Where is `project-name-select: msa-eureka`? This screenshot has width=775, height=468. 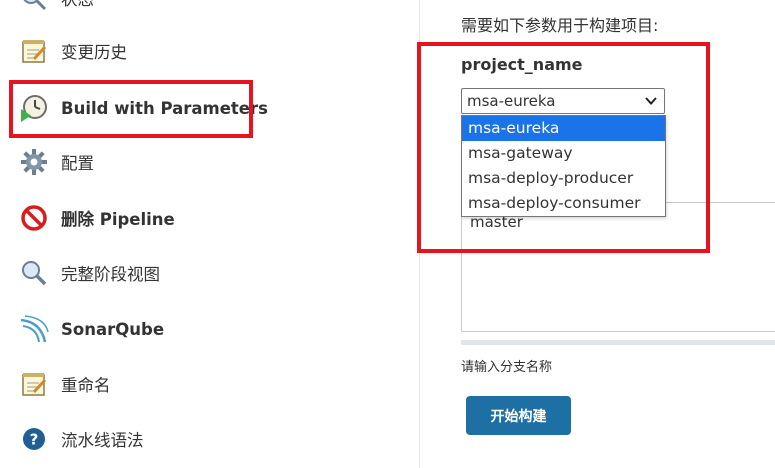 project-name-select: msa-eureka is located at coordinates (563, 101).